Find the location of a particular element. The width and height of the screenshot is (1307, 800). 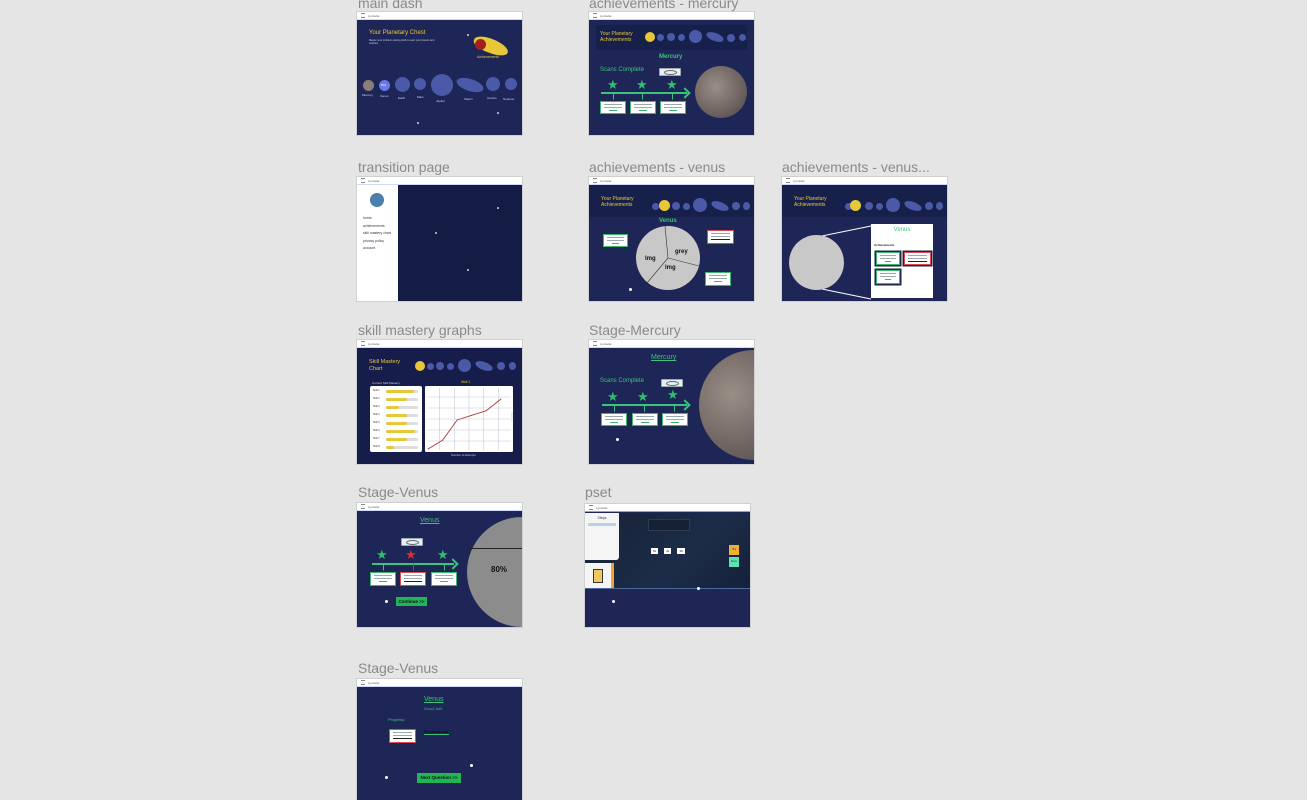

frame-stage-mercury: Lynnette Mercury Scans Complete ★ ★ ★ is located at coordinates (671, 402).